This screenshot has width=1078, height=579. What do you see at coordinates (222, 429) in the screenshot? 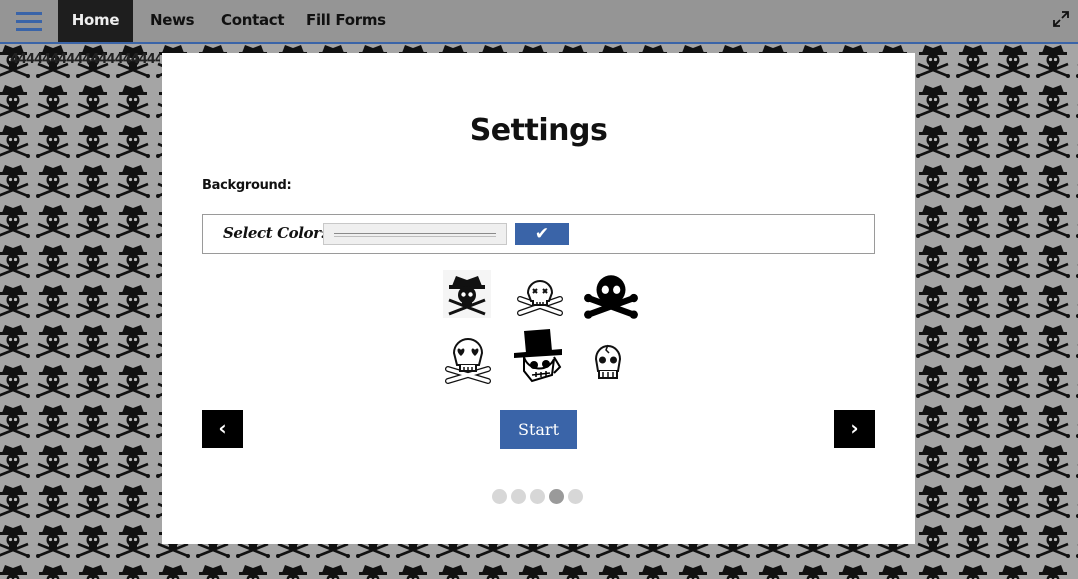
I see `previous-button: ‹` at bounding box center [222, 429].